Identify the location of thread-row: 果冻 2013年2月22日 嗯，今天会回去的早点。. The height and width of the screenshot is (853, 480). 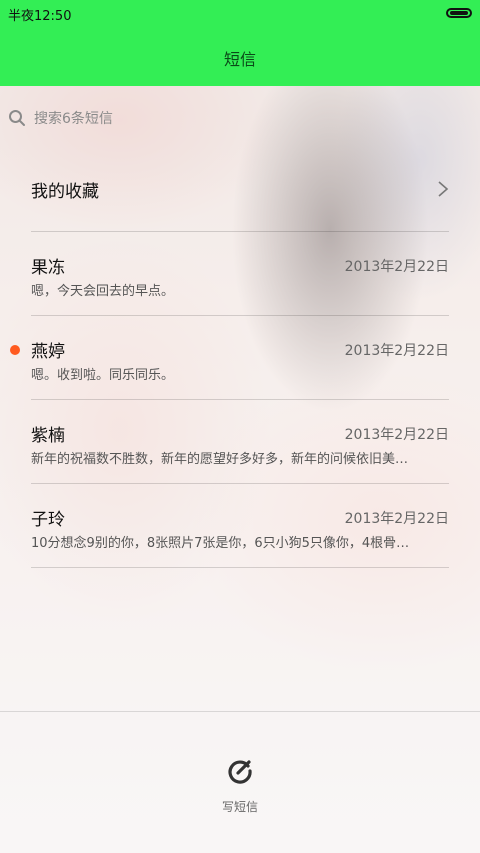
(240, 274).